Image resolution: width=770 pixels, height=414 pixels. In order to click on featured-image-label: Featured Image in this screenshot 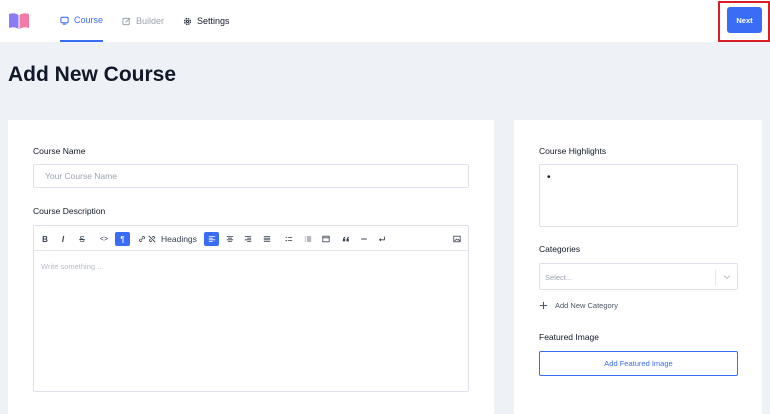, I will do `click(569, 337)`.